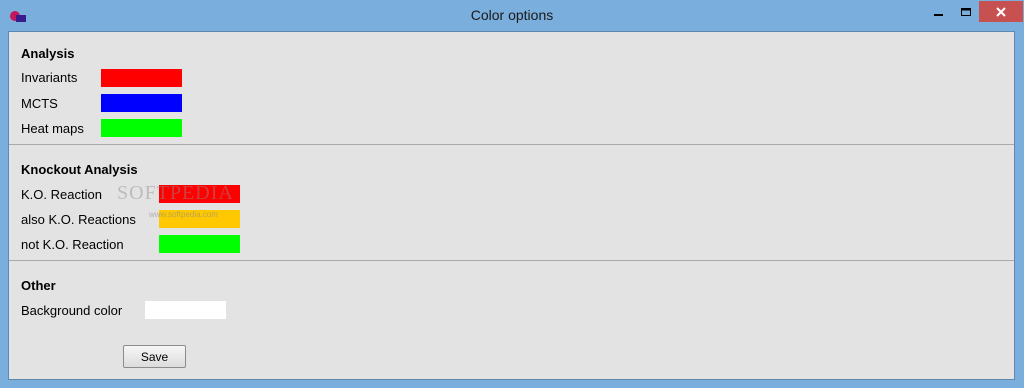  What do you see at coordinates (48, 53) in the screenshot?
I see `analysis-section-title: Analysis` at bounding box center [48, 53].